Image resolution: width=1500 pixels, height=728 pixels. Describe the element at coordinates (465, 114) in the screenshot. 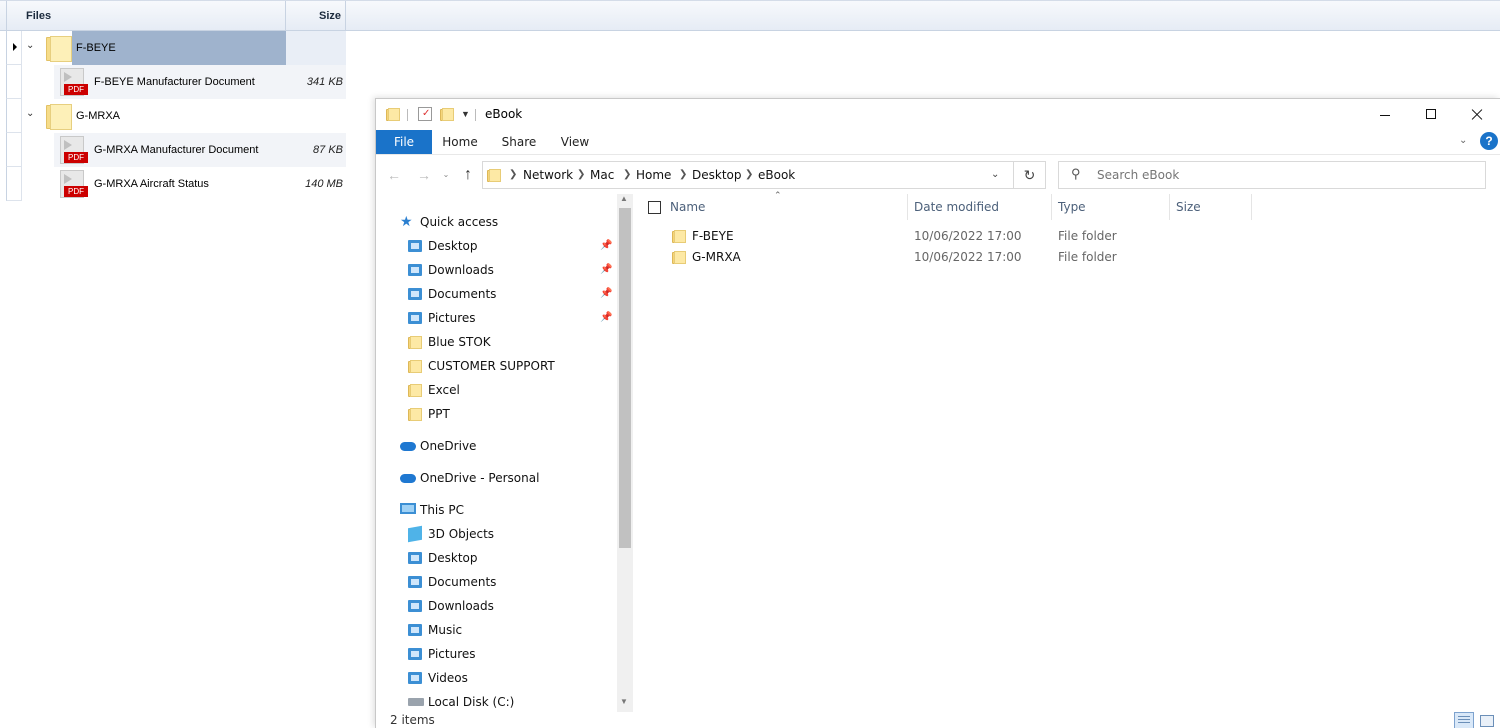

I see `customize-toolbar-chevron-icon: ▼` at that location.